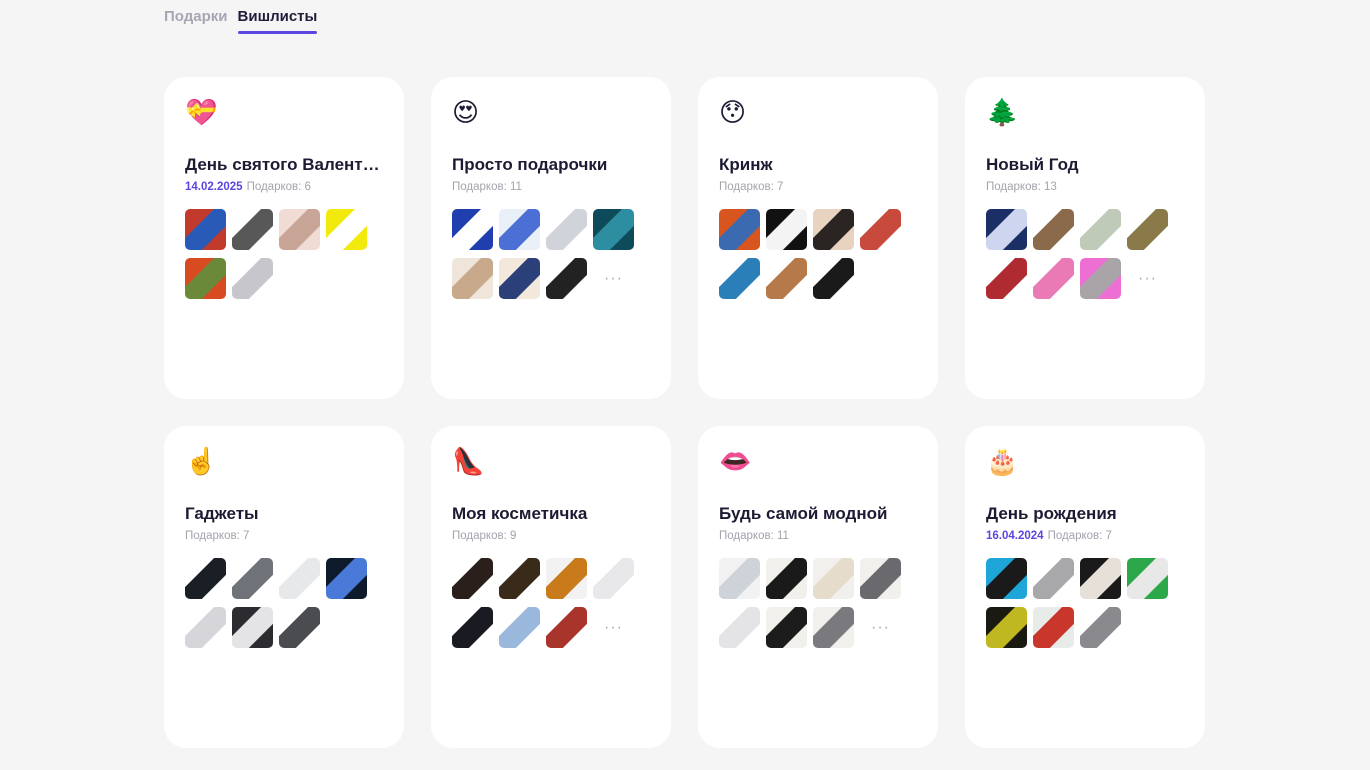  What do you see at coordinates (472, 229) in the screenshot?
I see `blue-card-thumb` at bounding box center [472, 229].